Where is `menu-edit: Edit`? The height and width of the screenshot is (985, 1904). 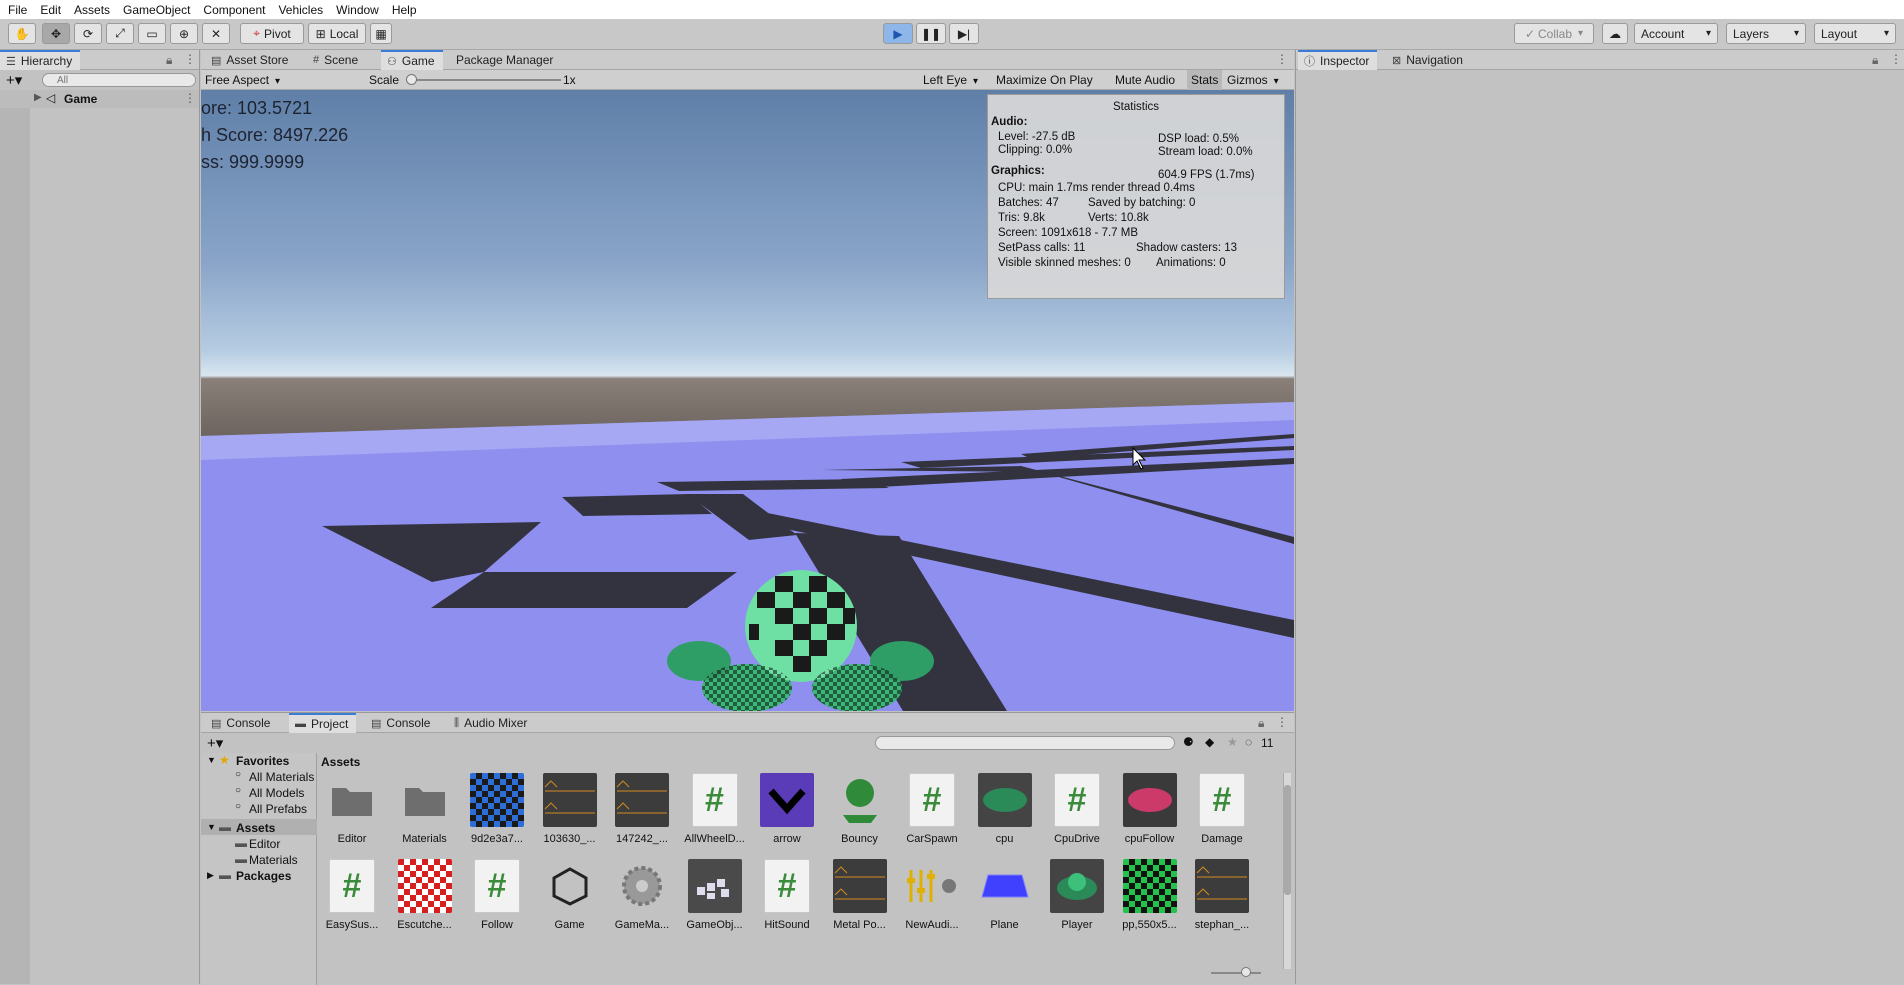
menu-edit: Edit is located at coordinates (50, 10).